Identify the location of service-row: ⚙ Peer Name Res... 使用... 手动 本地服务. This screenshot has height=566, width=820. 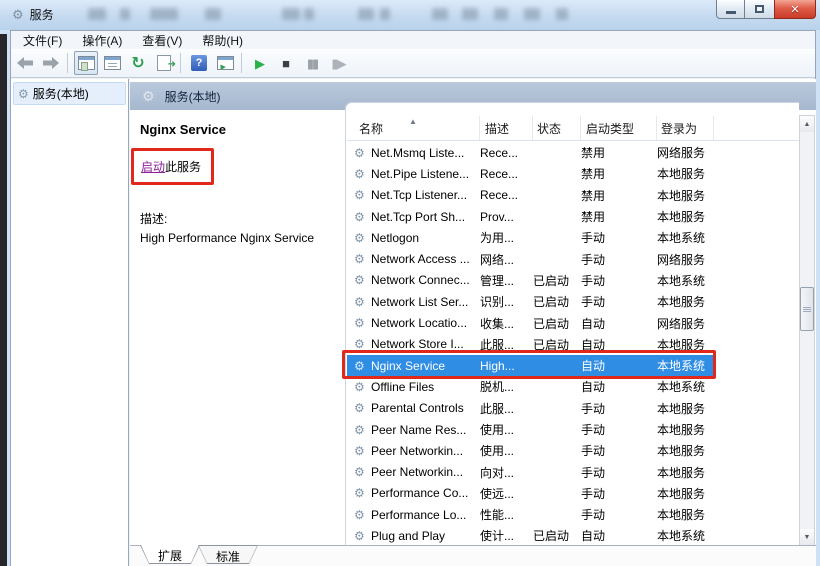
(530, 429).